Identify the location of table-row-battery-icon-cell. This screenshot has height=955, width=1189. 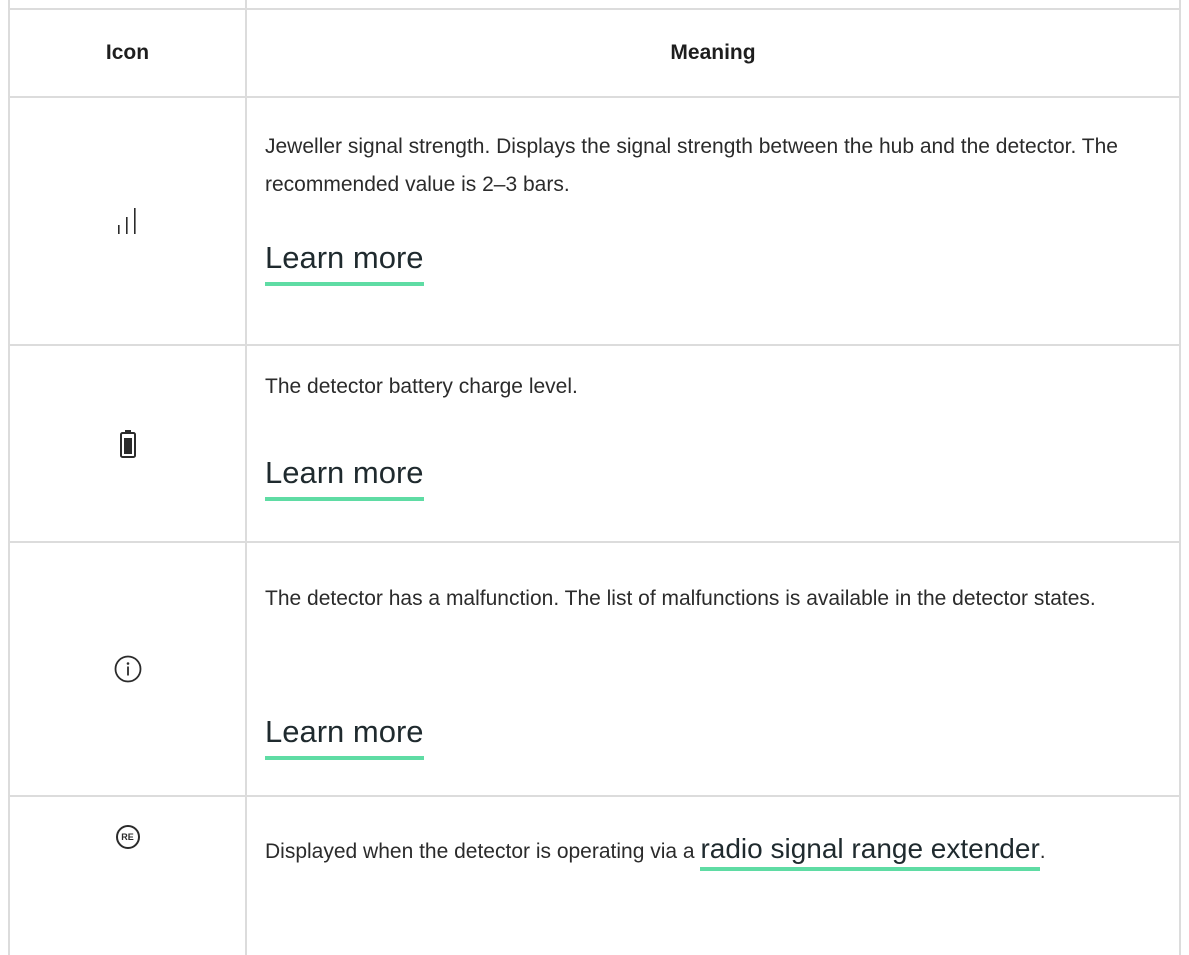
(127, 443).